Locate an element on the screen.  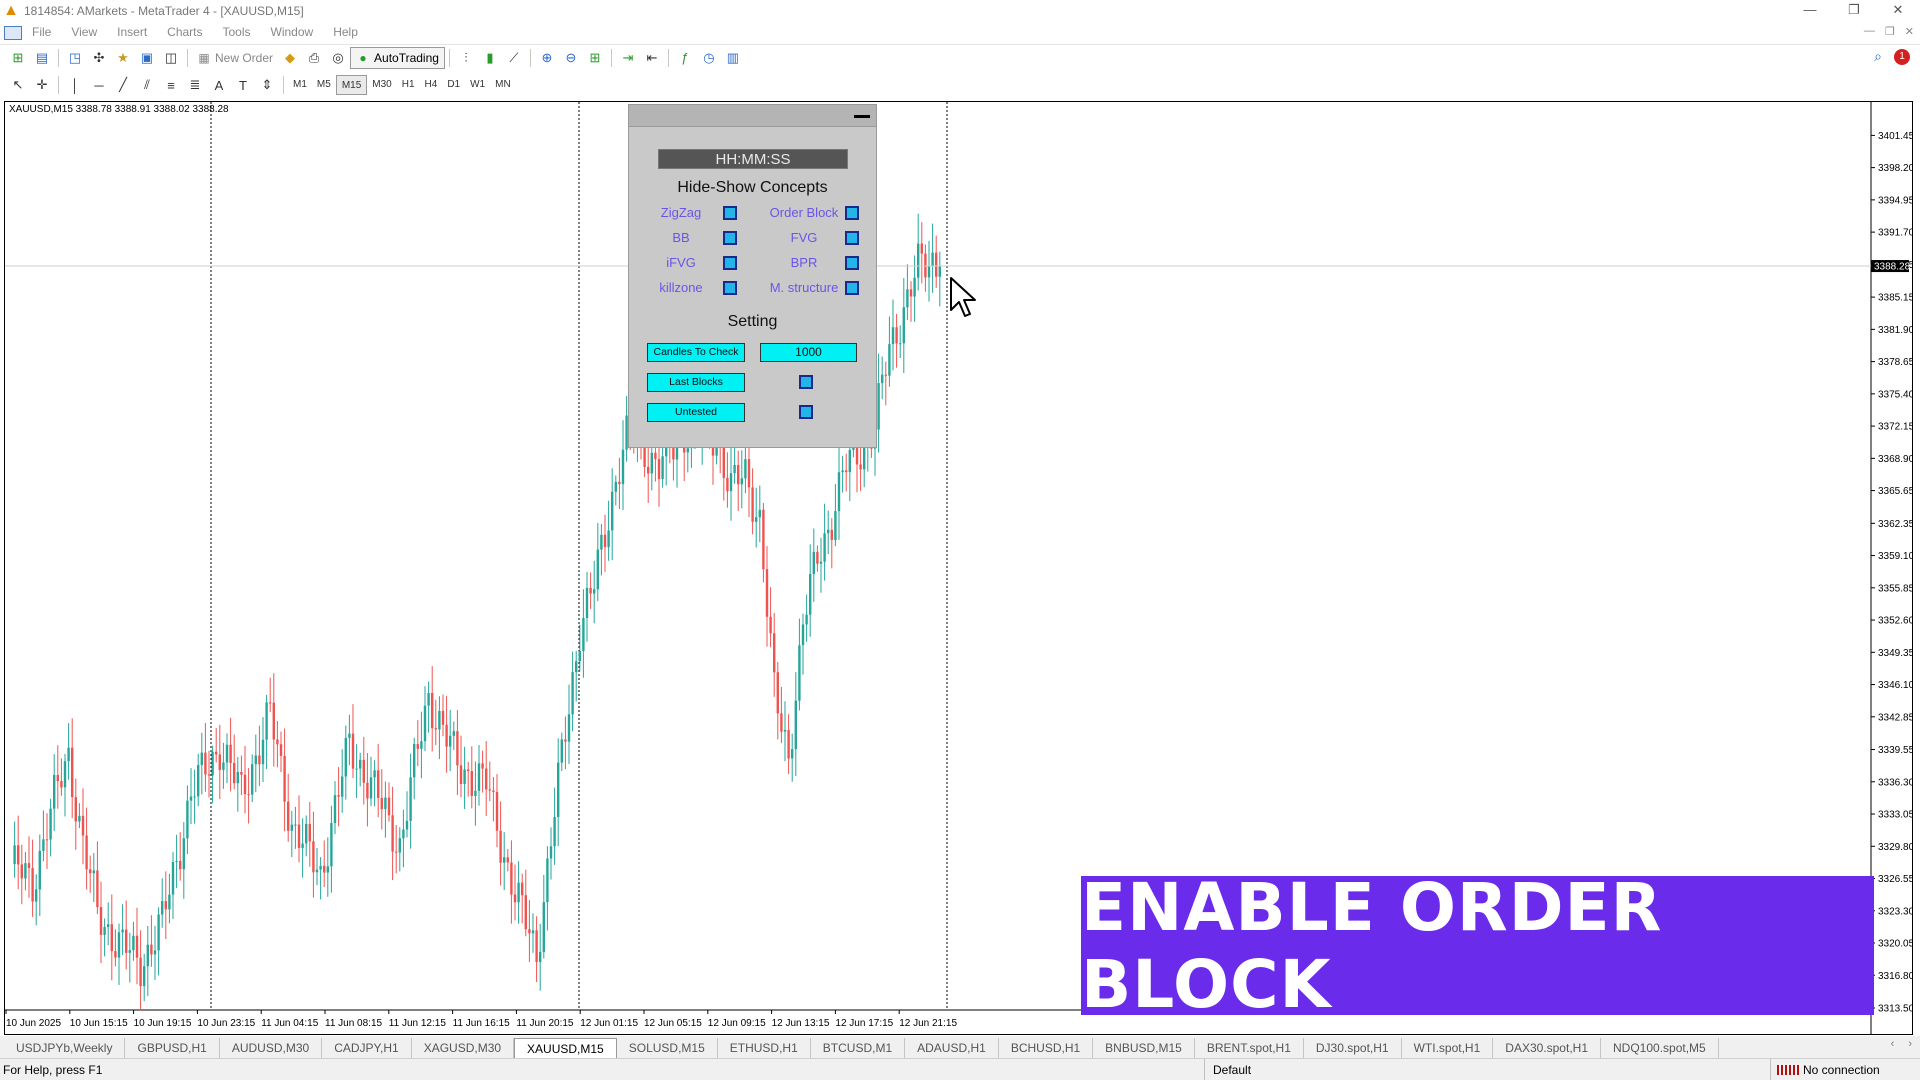
menu-view: View is located at coordinates (84, 32).